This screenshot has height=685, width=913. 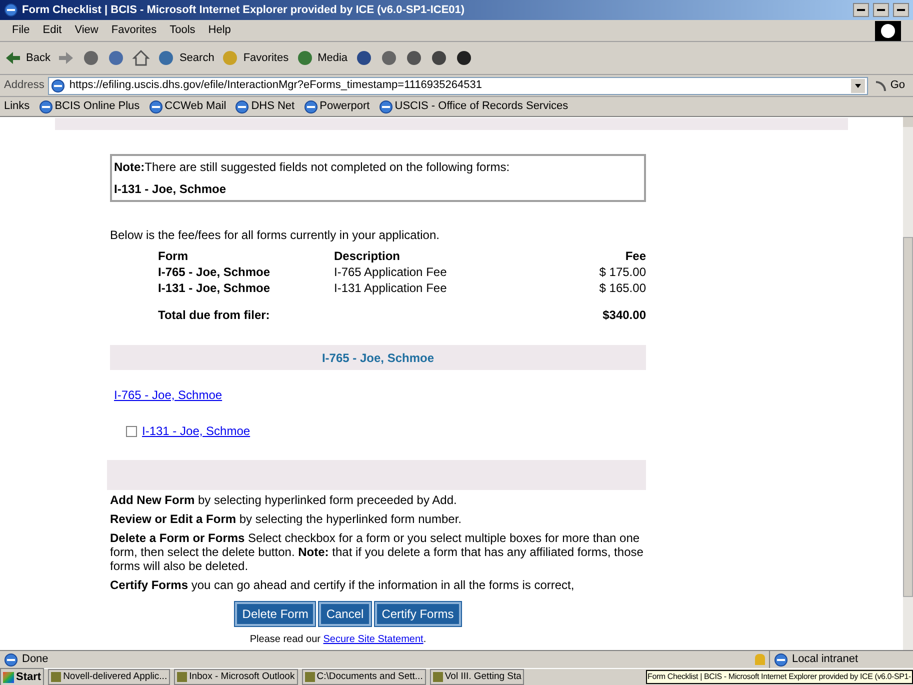 I want to click on form-button: Cancel, so click(x=345, y=614).